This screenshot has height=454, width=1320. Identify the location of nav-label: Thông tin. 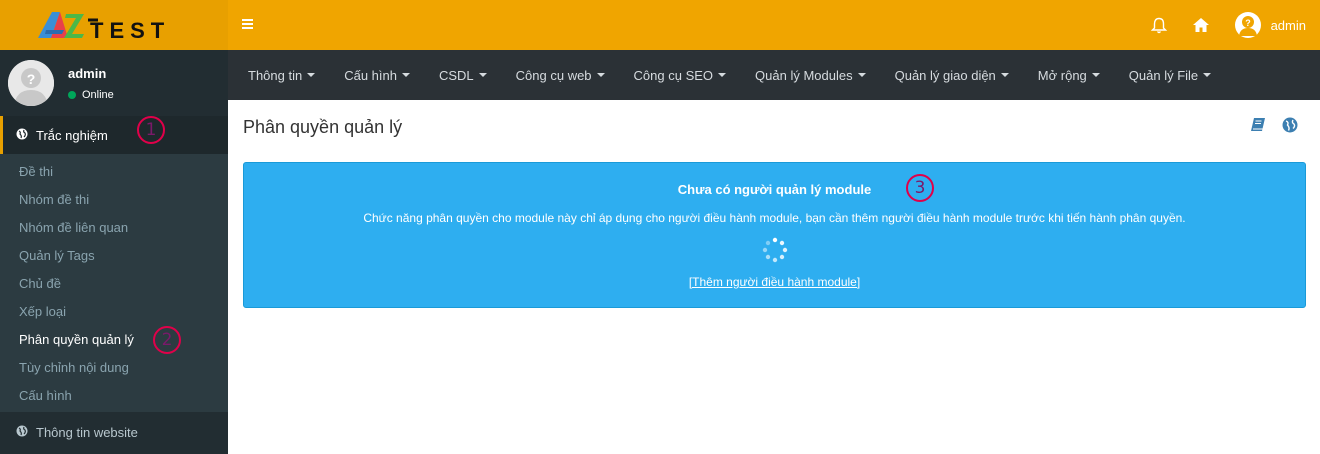
(275, 75).